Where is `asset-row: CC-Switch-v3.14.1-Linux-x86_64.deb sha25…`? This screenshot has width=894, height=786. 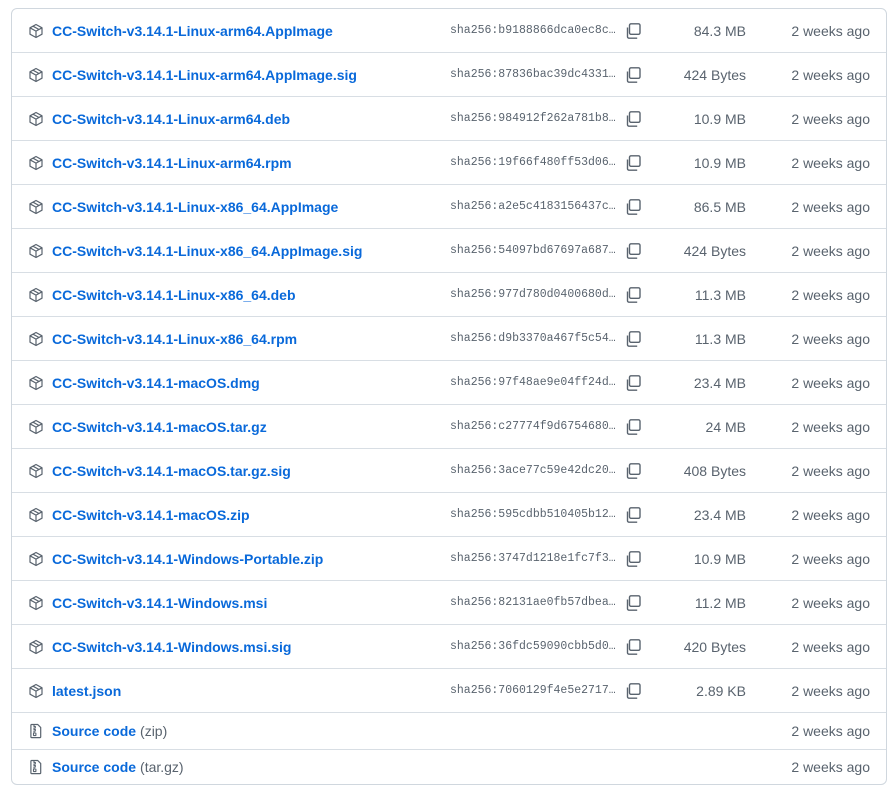
asset-row: CC-Switch-v3.14.1-Linux-x86_64.deb sha25… is located at coordinates (449, 295).